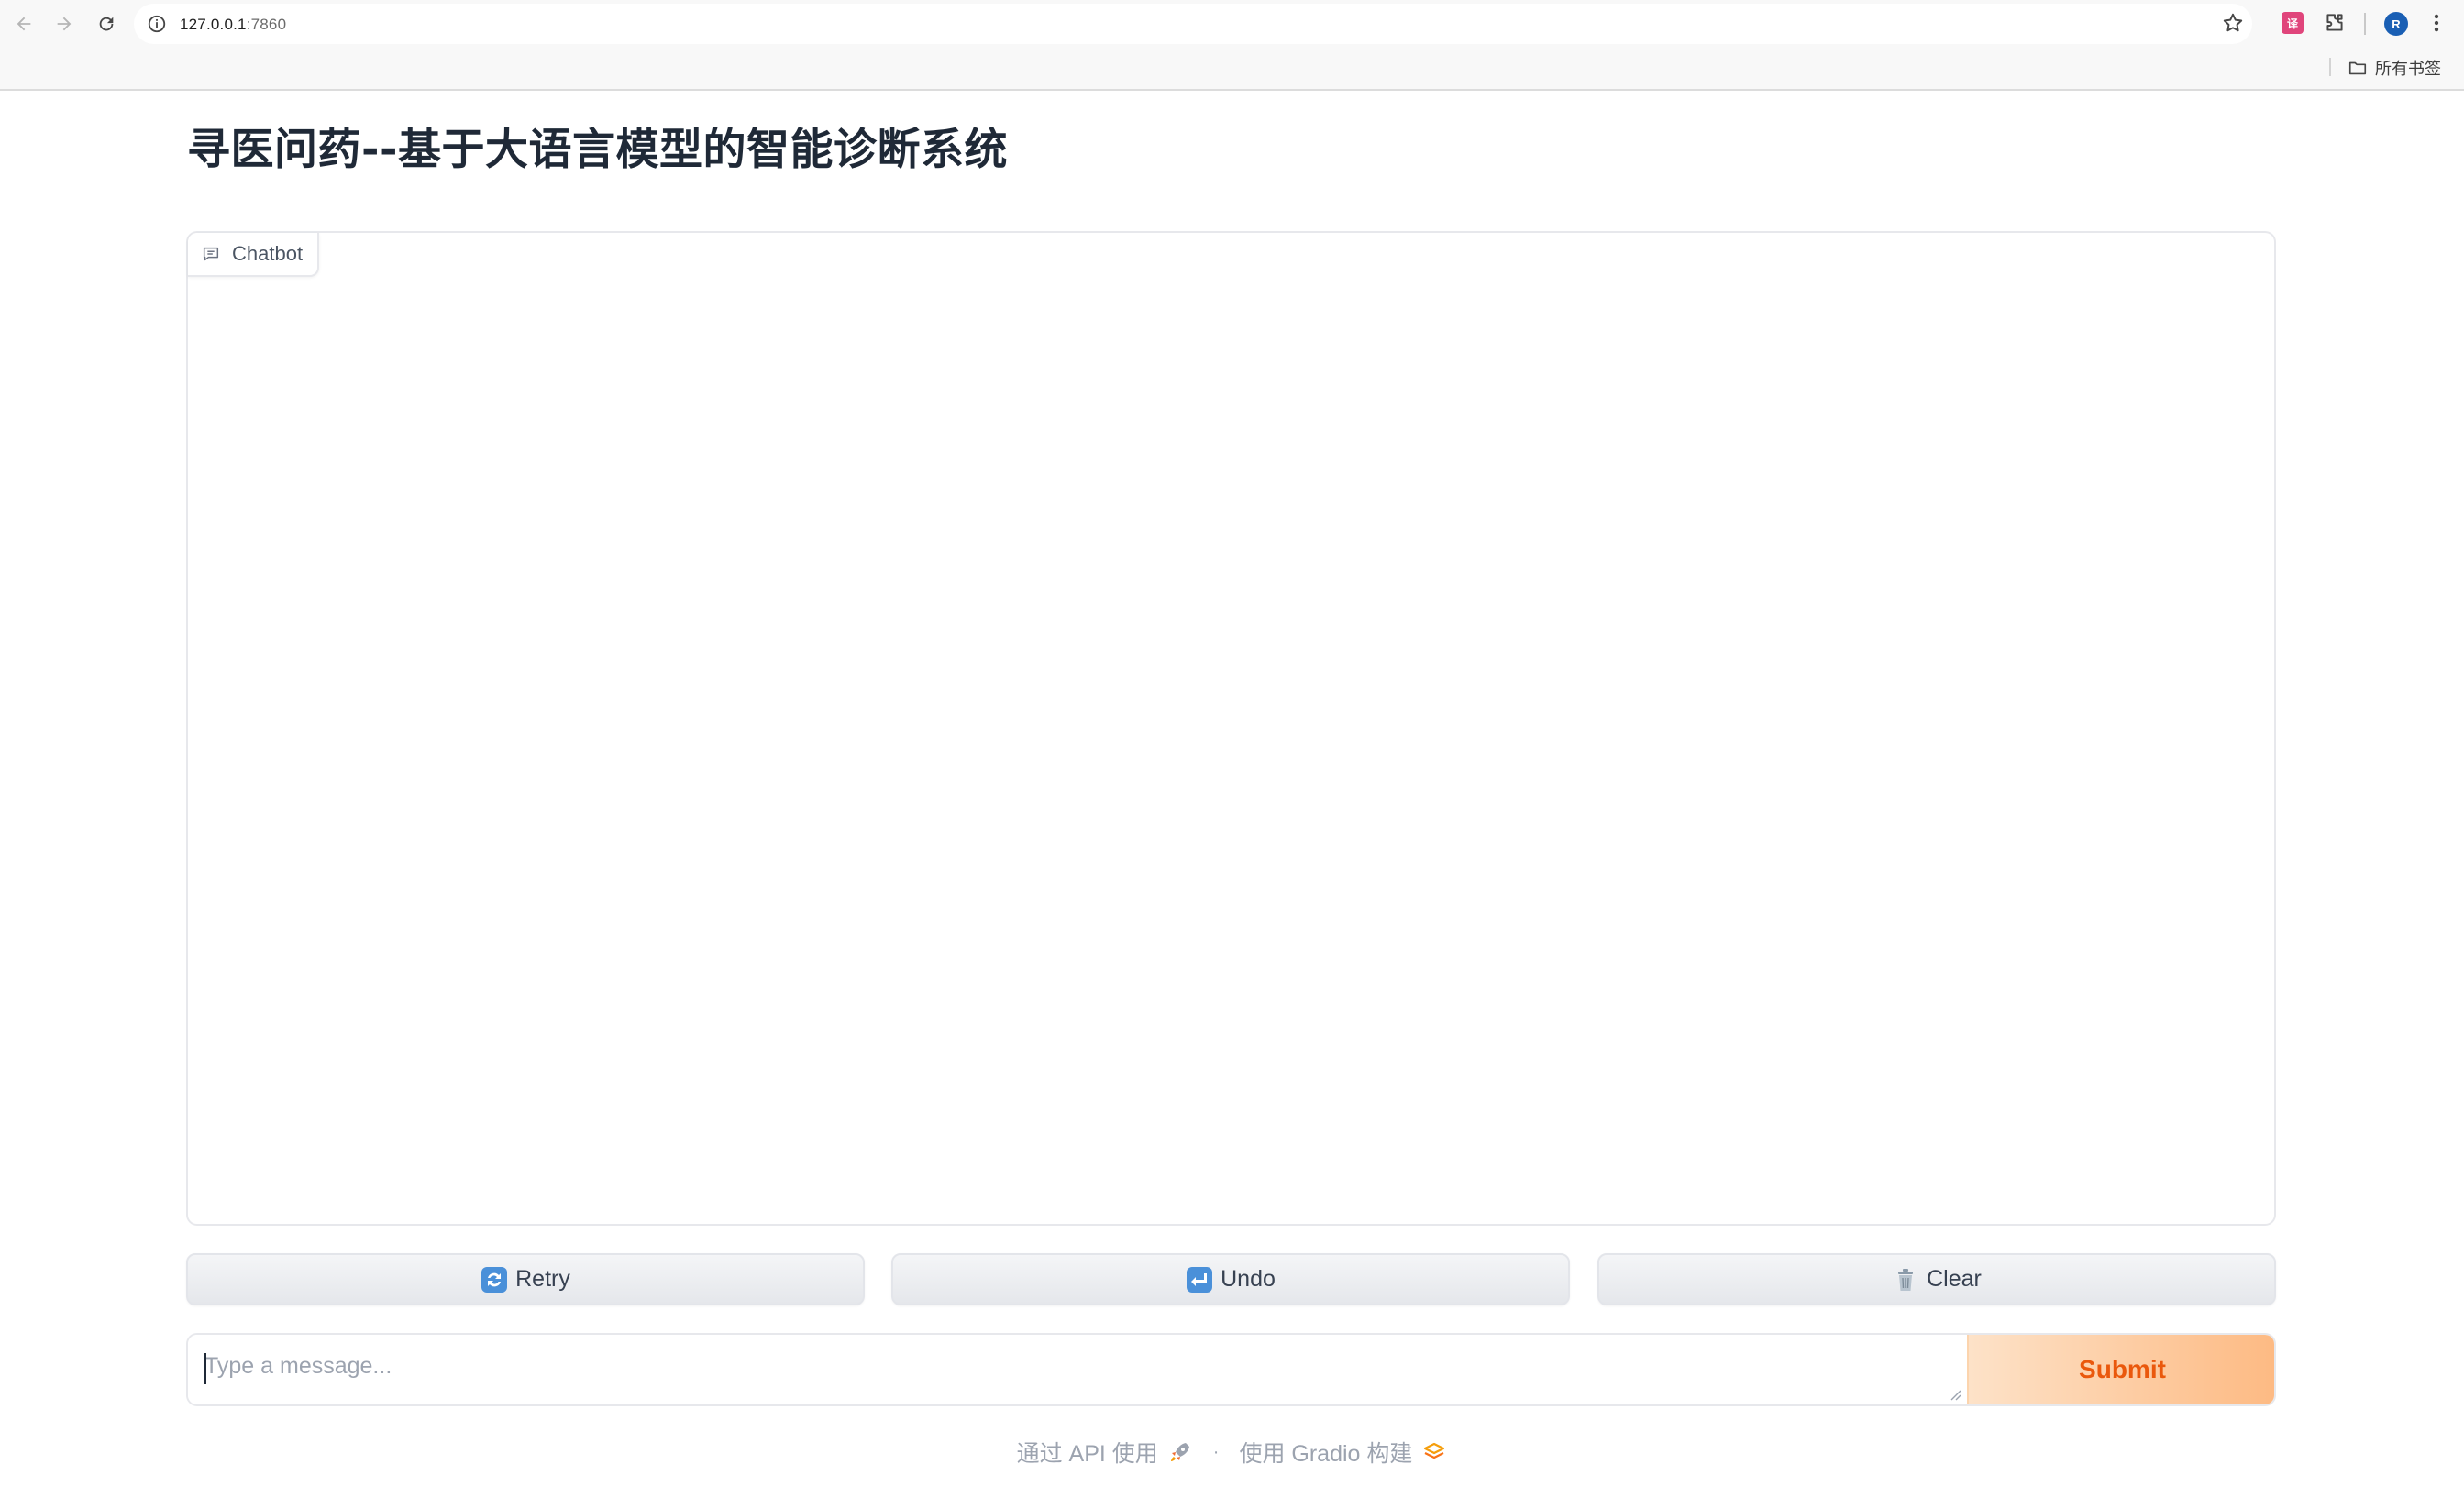 The width and height of the screenshot is (2464, 1498). Describe the element at coordinates (1954, 1279) in the screenshot. I see `clear-label: Clear` at that location.